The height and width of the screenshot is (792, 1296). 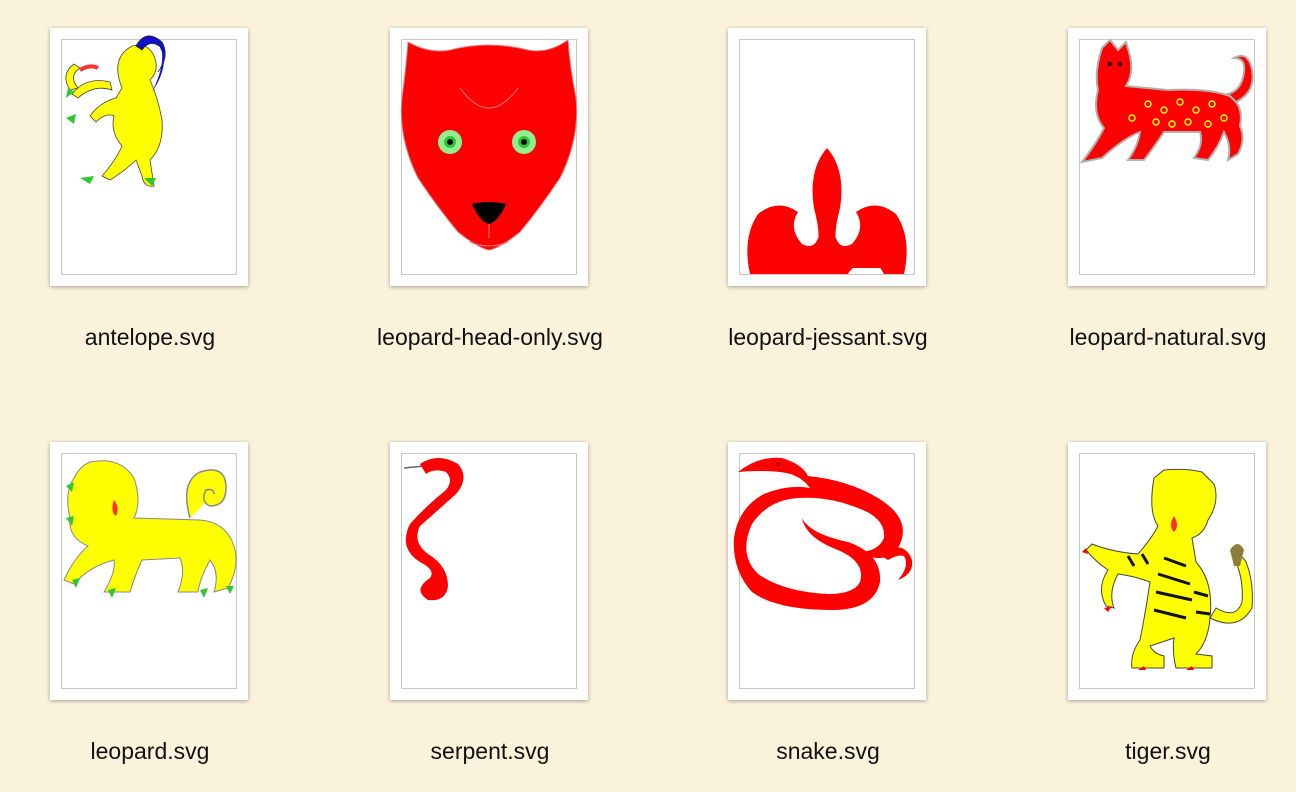 I want to click on file-name-label: snake.svg, so click(x=828, y=751).